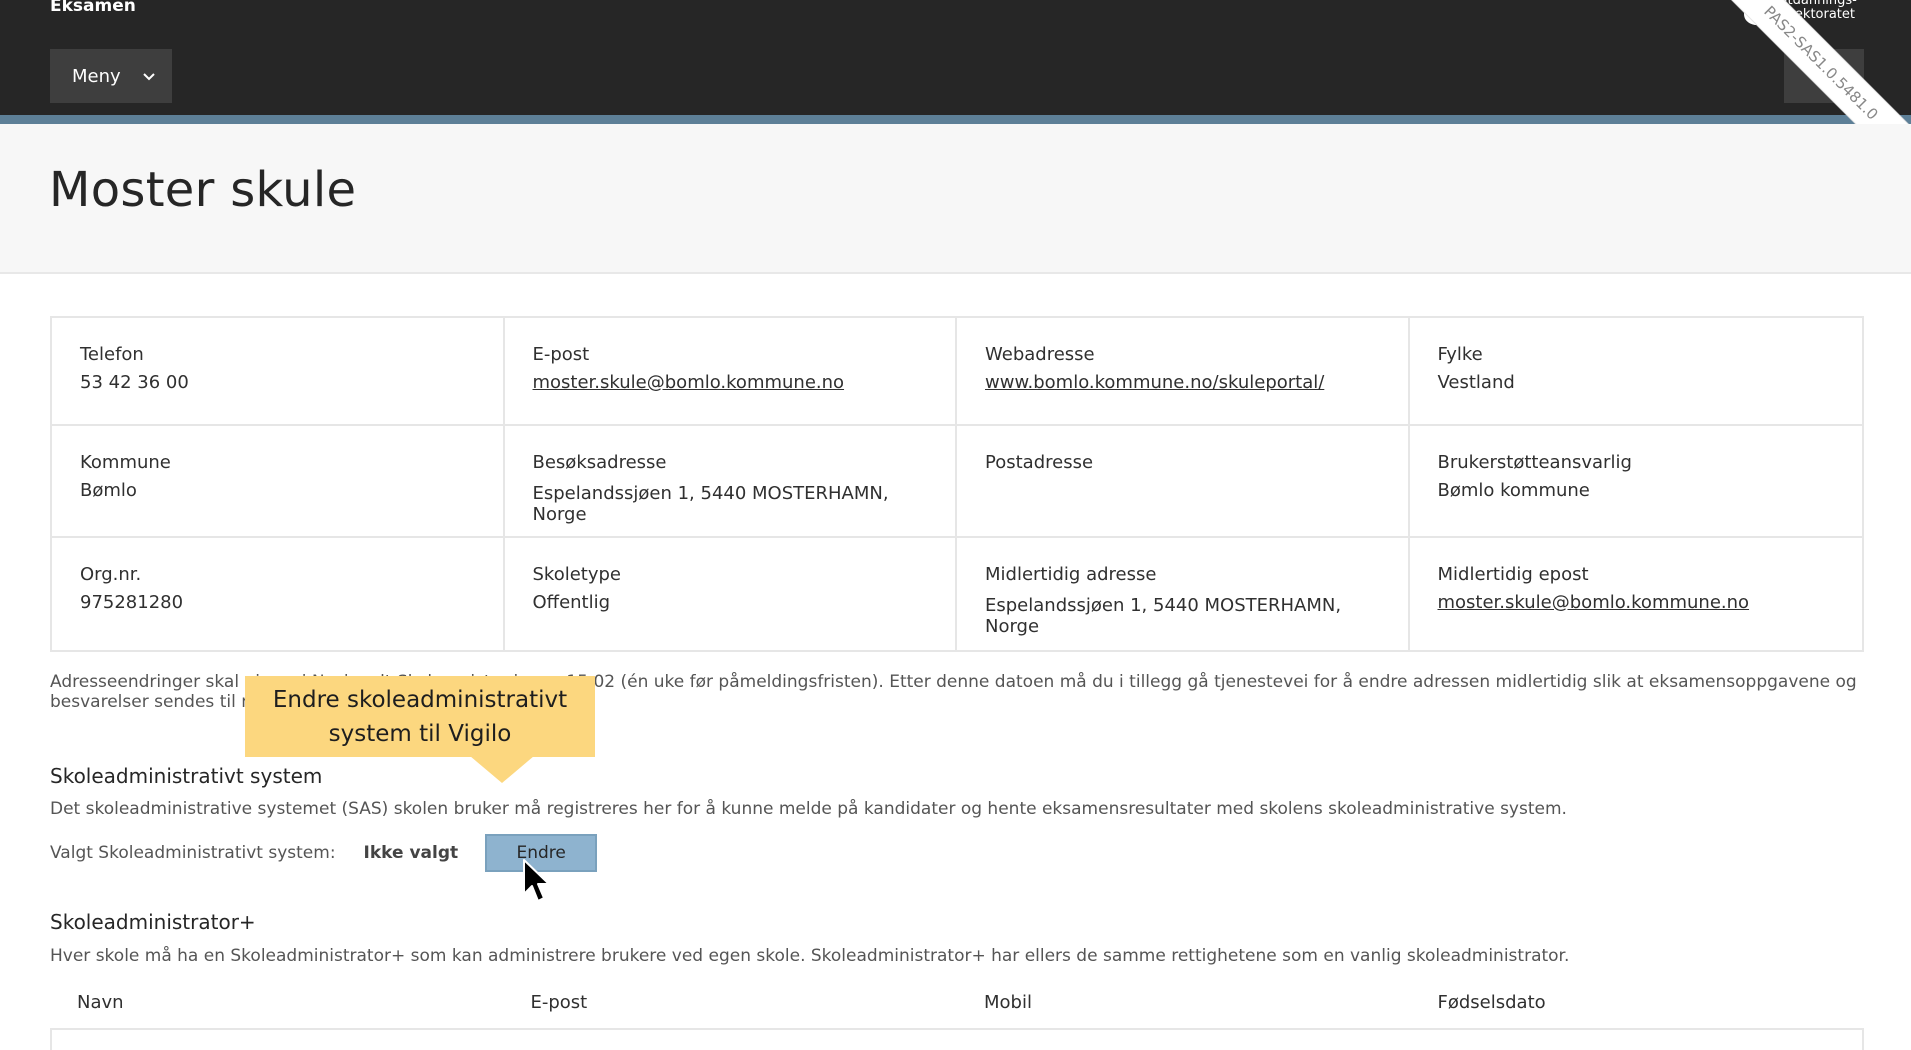 This screenshot has height=1050, width=1911. Describe the element at coordinates (132, 602) in the screenshot. I see `info-value: 975281280` at that location.